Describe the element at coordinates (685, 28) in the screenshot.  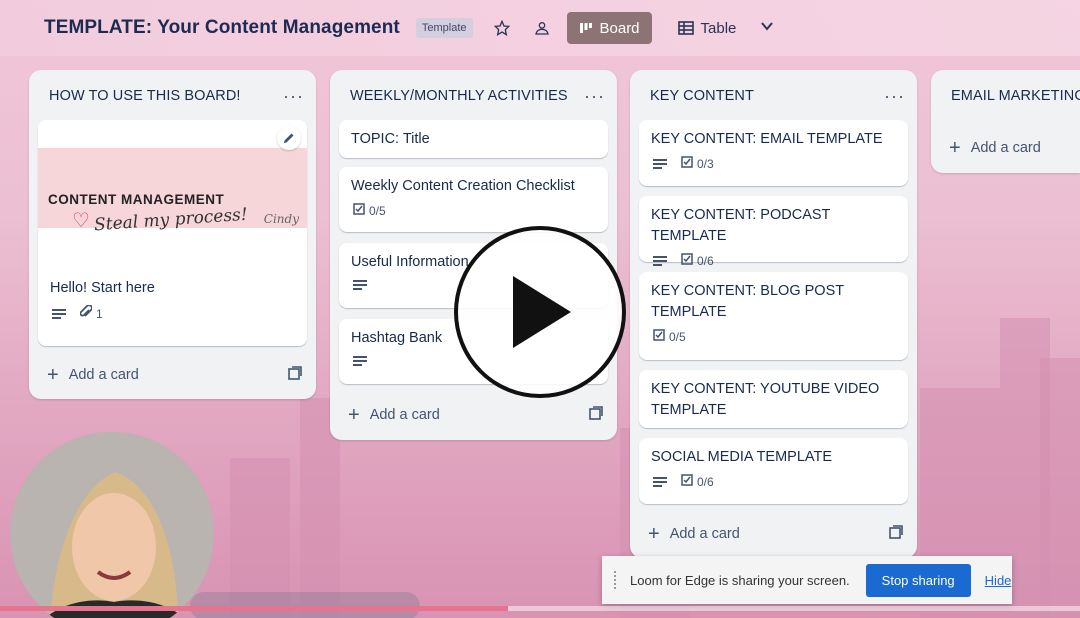
I see `table-icon` at that location.